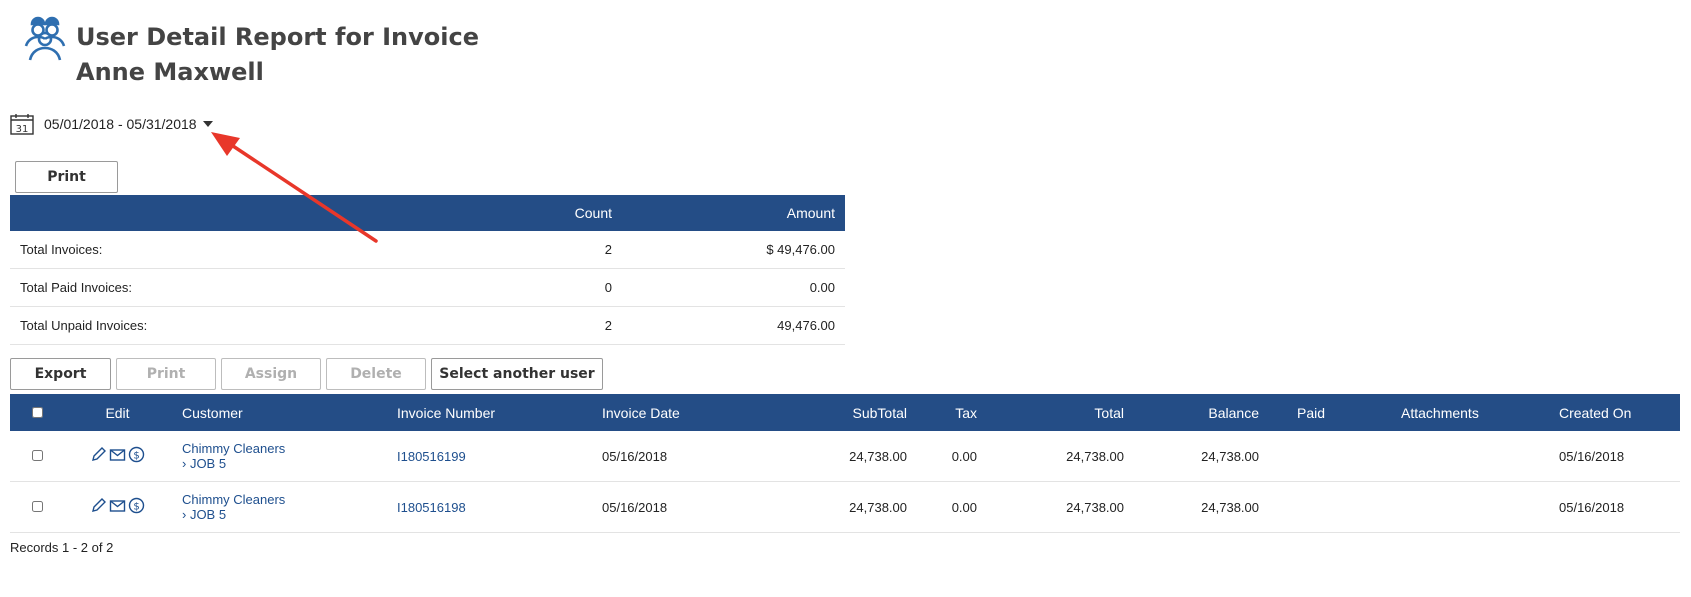 This screenshot has width=1691, height=597. What do you see at coordinates (66, 177) in the screenshot?
I see `summary-print-button: Print` at bounding box center [66, 177].